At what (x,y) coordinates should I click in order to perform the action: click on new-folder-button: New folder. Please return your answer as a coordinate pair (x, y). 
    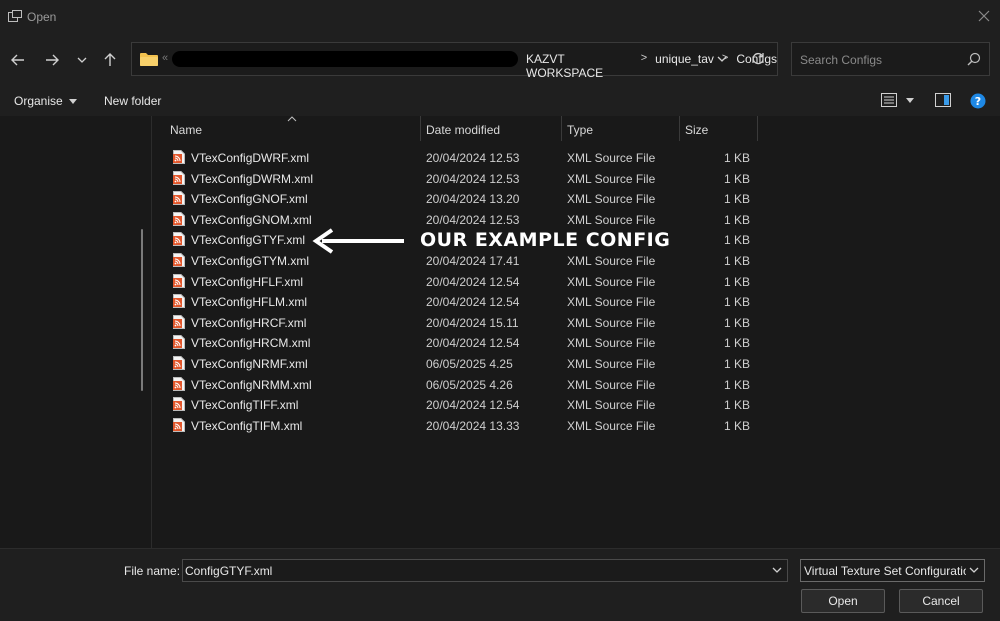
    Looking at the image, I should click on (132, 101).